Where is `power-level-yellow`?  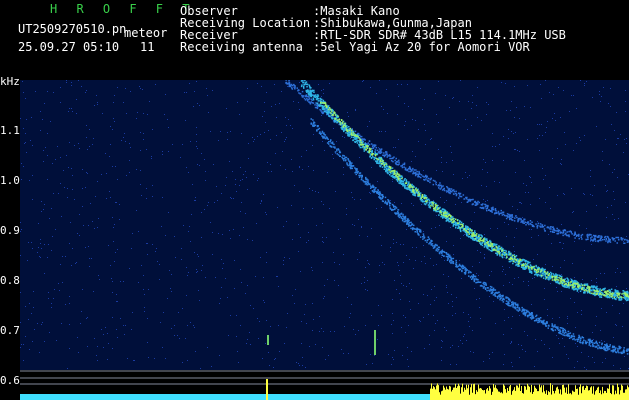 power-level-yellow is located at coordinates (529, 391).